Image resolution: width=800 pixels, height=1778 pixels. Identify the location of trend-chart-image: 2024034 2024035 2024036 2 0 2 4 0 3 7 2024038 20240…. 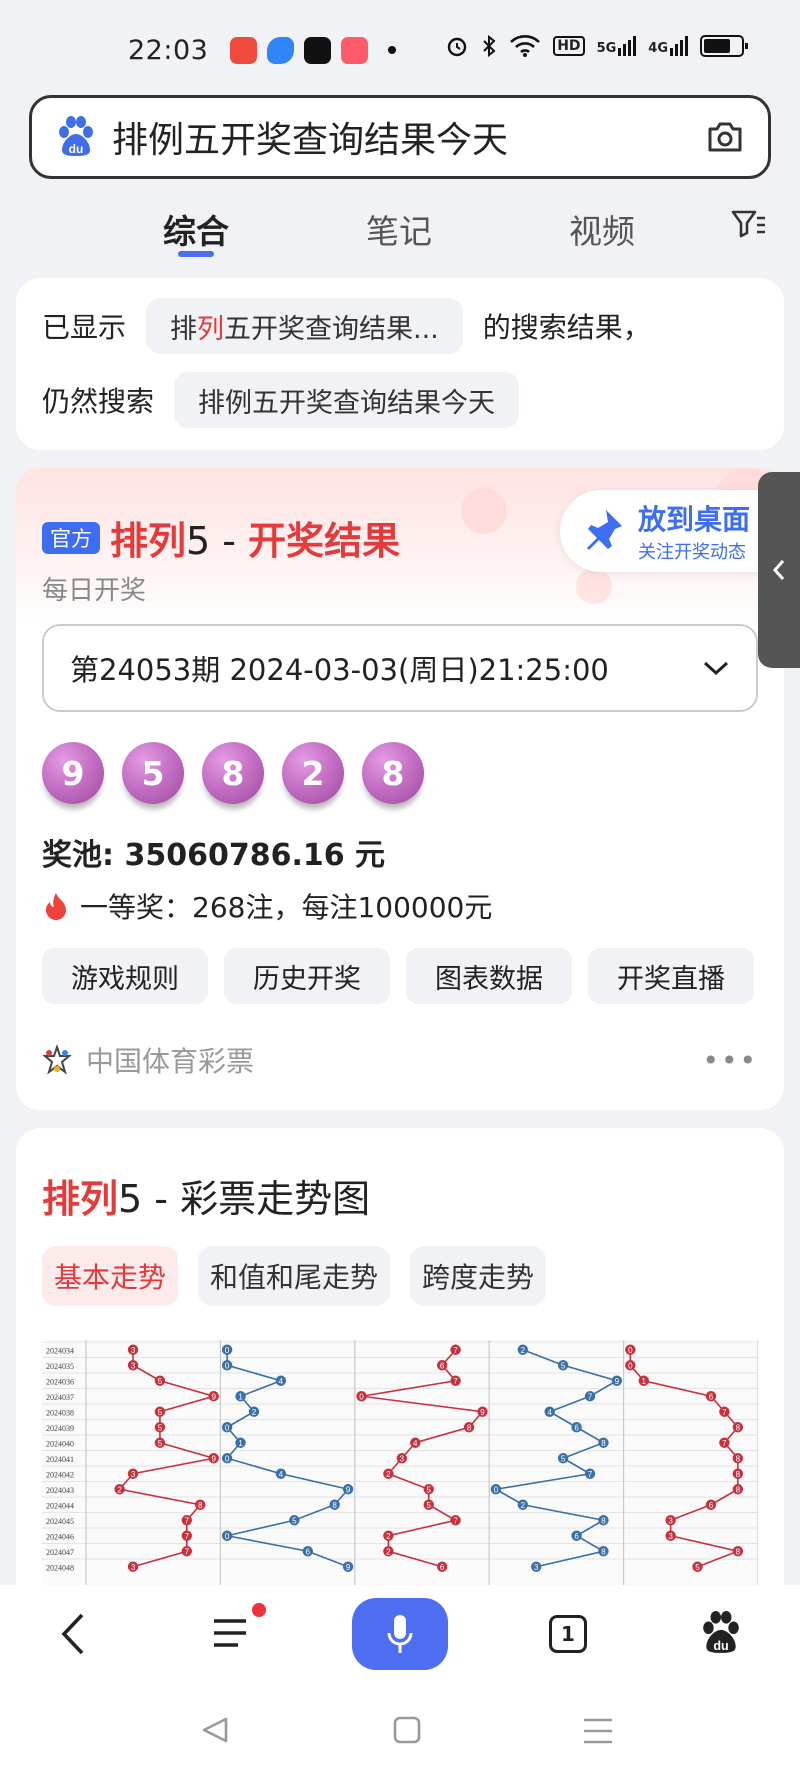
(400, 1474).